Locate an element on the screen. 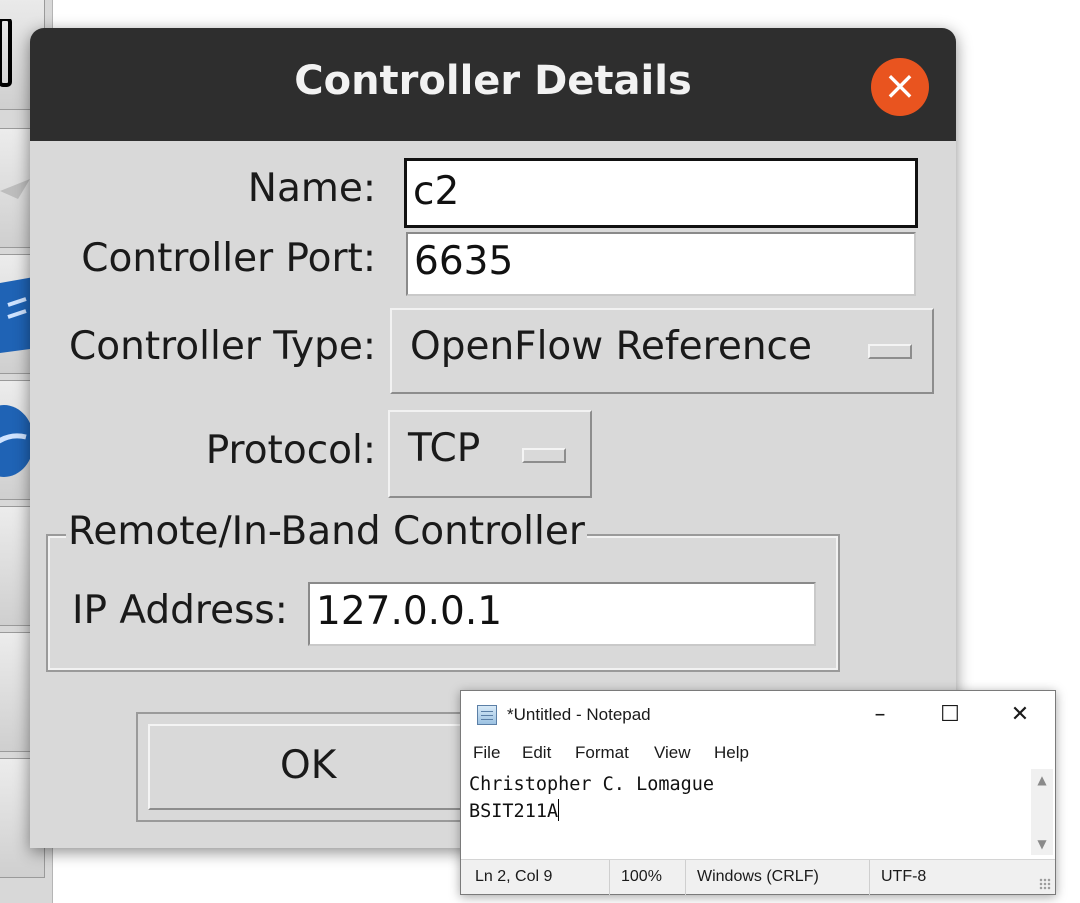  menu-file: File is located at coordinates (486, 753).